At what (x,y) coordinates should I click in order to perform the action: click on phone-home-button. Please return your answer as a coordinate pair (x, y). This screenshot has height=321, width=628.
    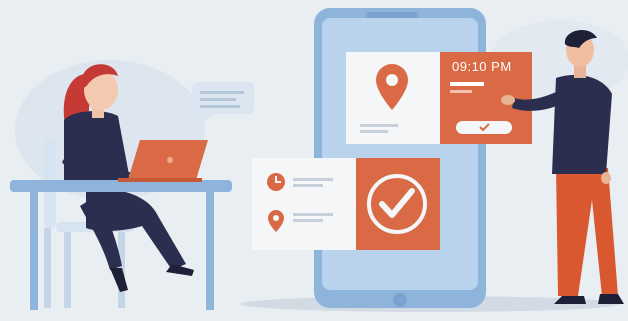
    Looking at the image, I should click on (400, 300).